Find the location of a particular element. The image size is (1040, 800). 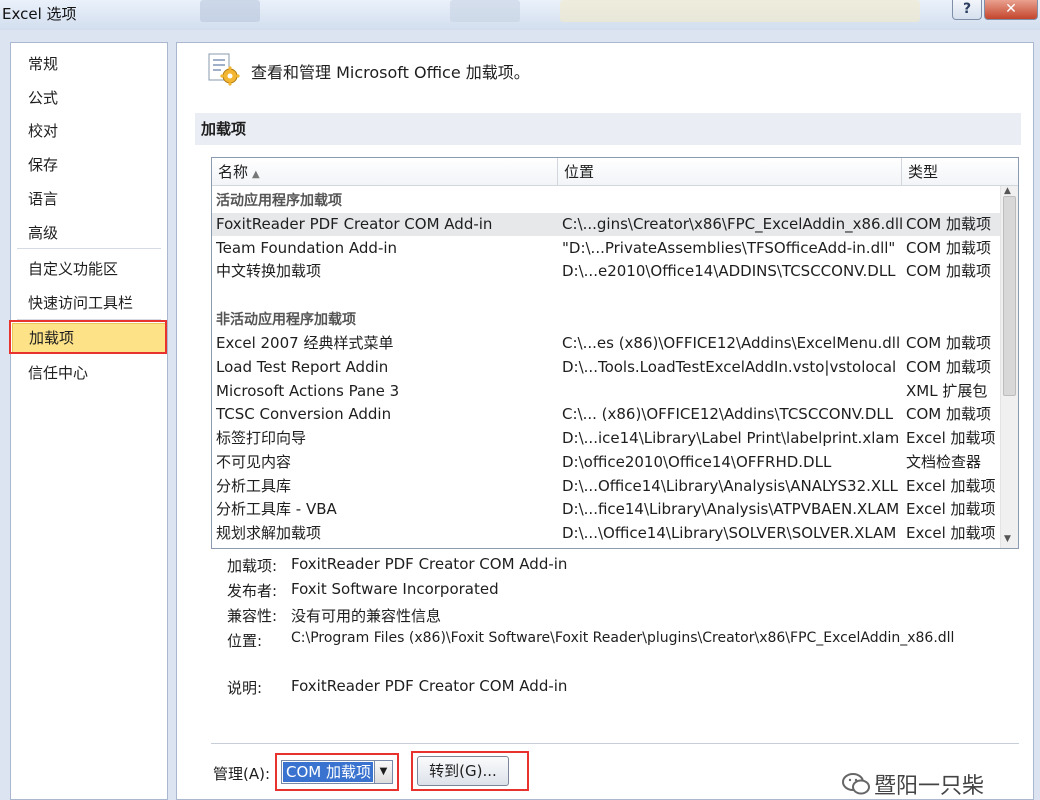

nav-item-proofing: 校对 is located at coordinates (89, 131).